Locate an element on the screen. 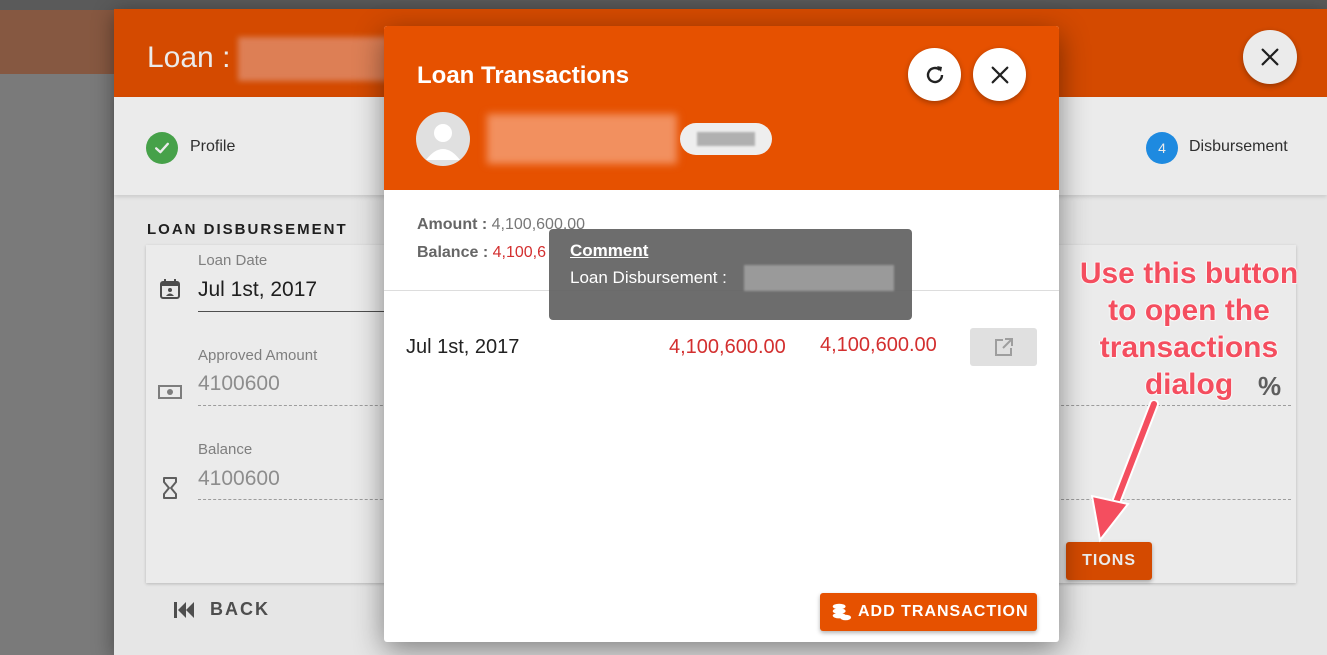 This screenshot has width=1327, height=655. tooltip-redacted is located at coordinates (819, 278).